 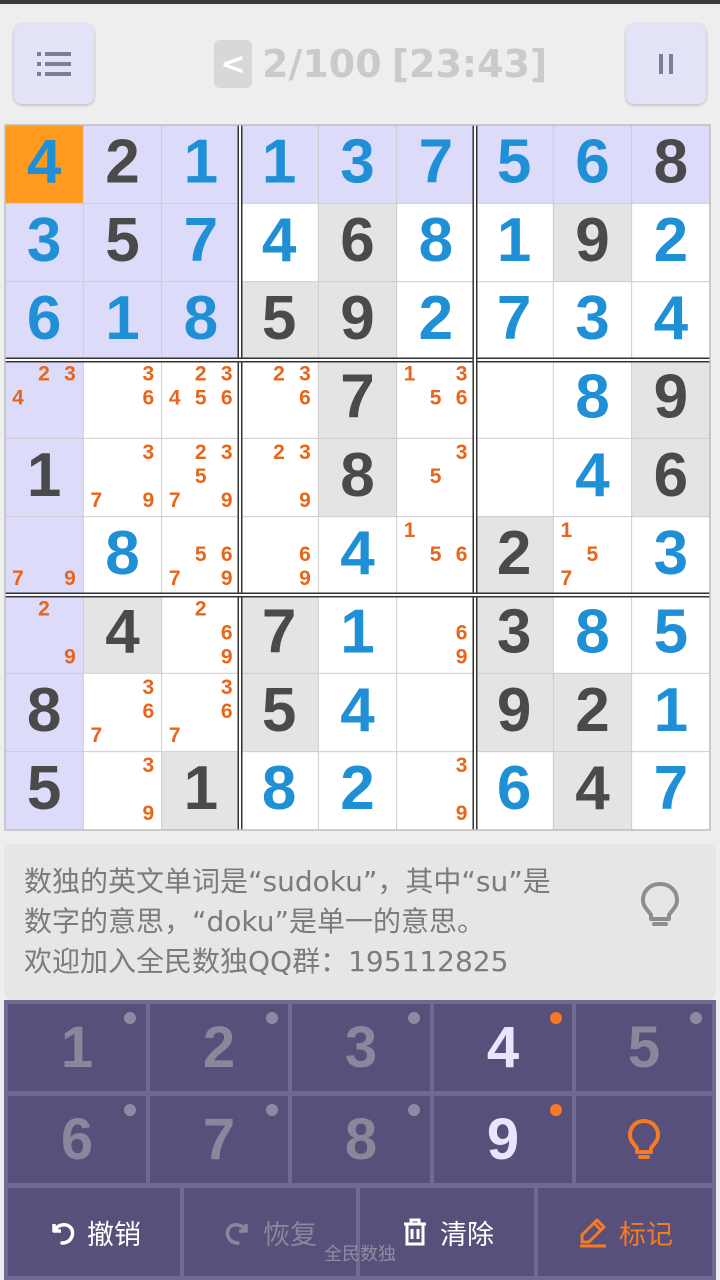 What do you see at coordinates (175, 398) in the screenshot?
I see `pencil-note: 4` at bounding box center [175, 398].